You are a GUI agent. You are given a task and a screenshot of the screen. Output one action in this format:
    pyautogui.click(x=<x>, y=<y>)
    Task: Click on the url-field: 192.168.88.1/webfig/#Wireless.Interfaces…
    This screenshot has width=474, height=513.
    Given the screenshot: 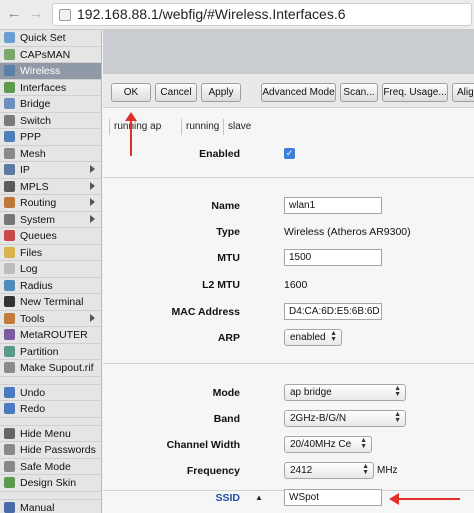 What is the action you would take?
    pyautogui.click(x=262, y=14)
    